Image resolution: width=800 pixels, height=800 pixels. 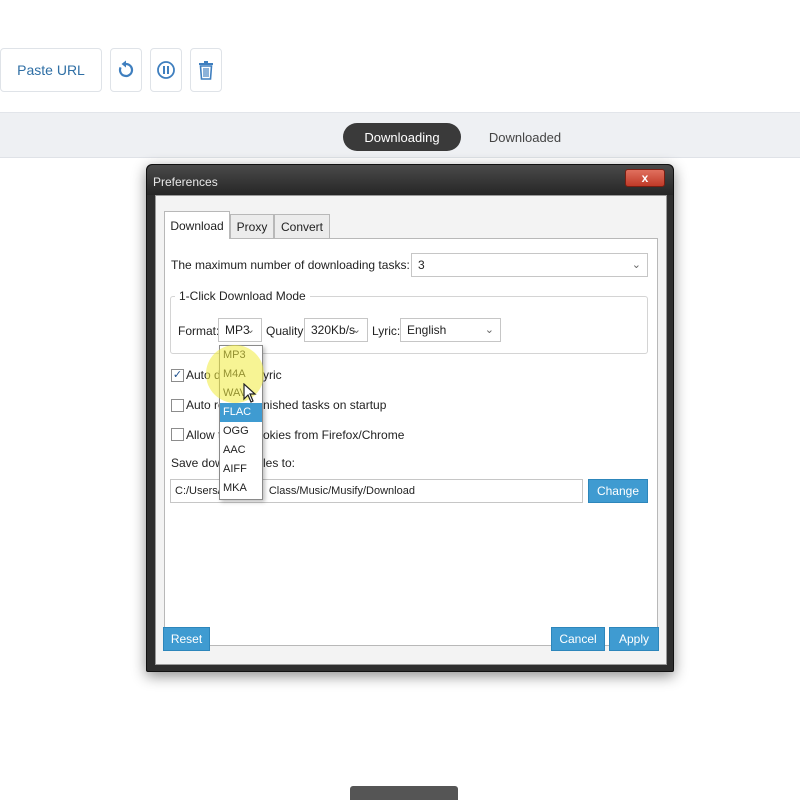 I want to click on apply-button: Apply, so click(x=634, y=639).